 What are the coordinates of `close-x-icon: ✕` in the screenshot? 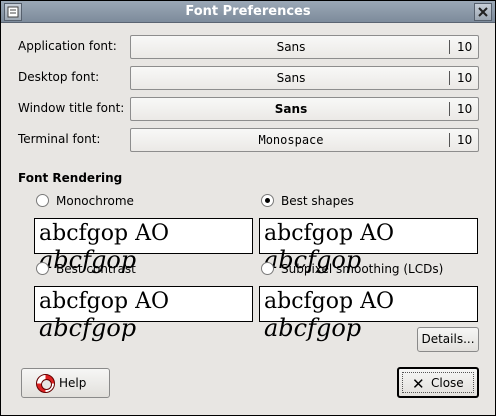 It's located at (418, 384).